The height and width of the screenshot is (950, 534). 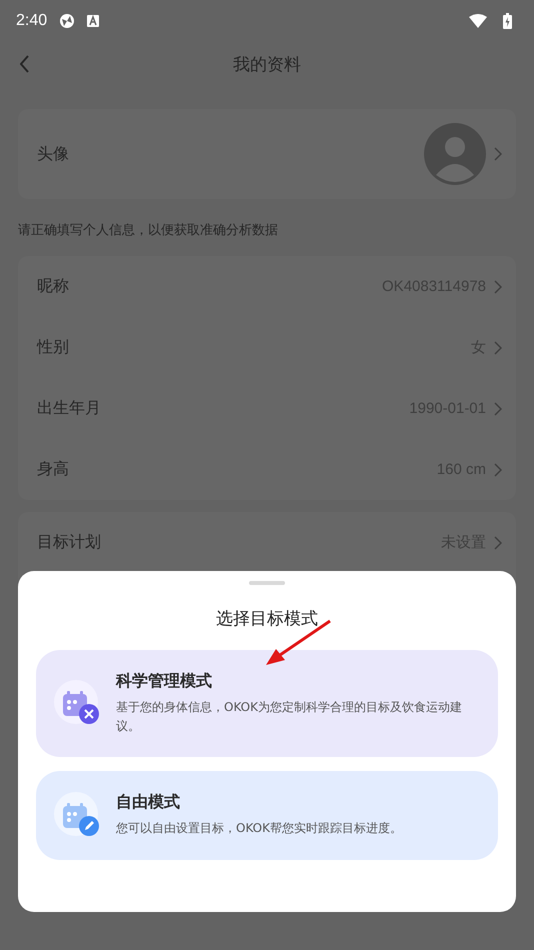 I want to click on page-title: 我的资料, so click(x=267, y=65).